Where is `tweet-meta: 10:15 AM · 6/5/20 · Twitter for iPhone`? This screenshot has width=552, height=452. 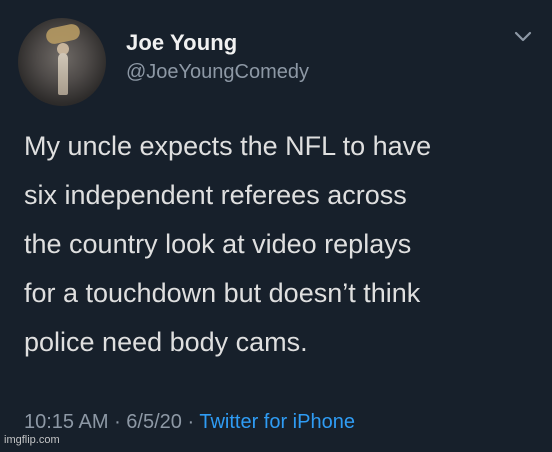
tweet-meta: 10:15 AM · 6/5/20 · Twitter for iPhone is located at coordinates (189, 422).